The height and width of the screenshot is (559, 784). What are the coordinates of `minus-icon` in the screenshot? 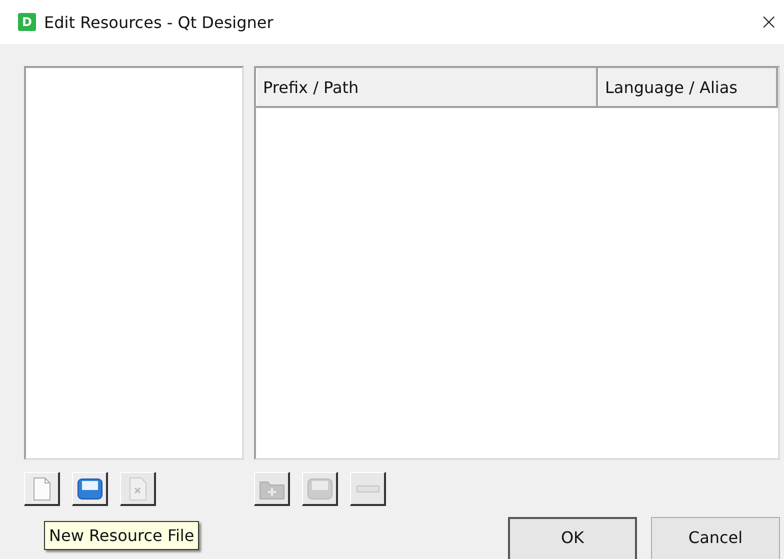 It's located at (368, 488).